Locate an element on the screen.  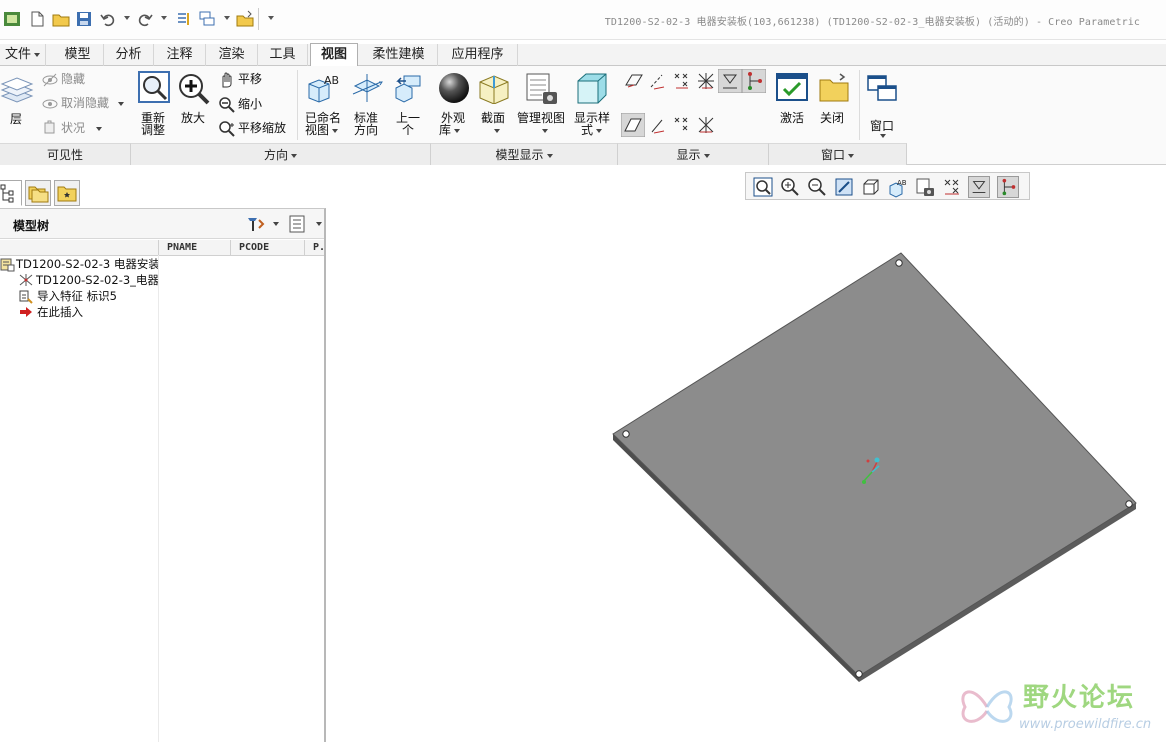
favorites-folder-icon is located at coordinates (67, 194).